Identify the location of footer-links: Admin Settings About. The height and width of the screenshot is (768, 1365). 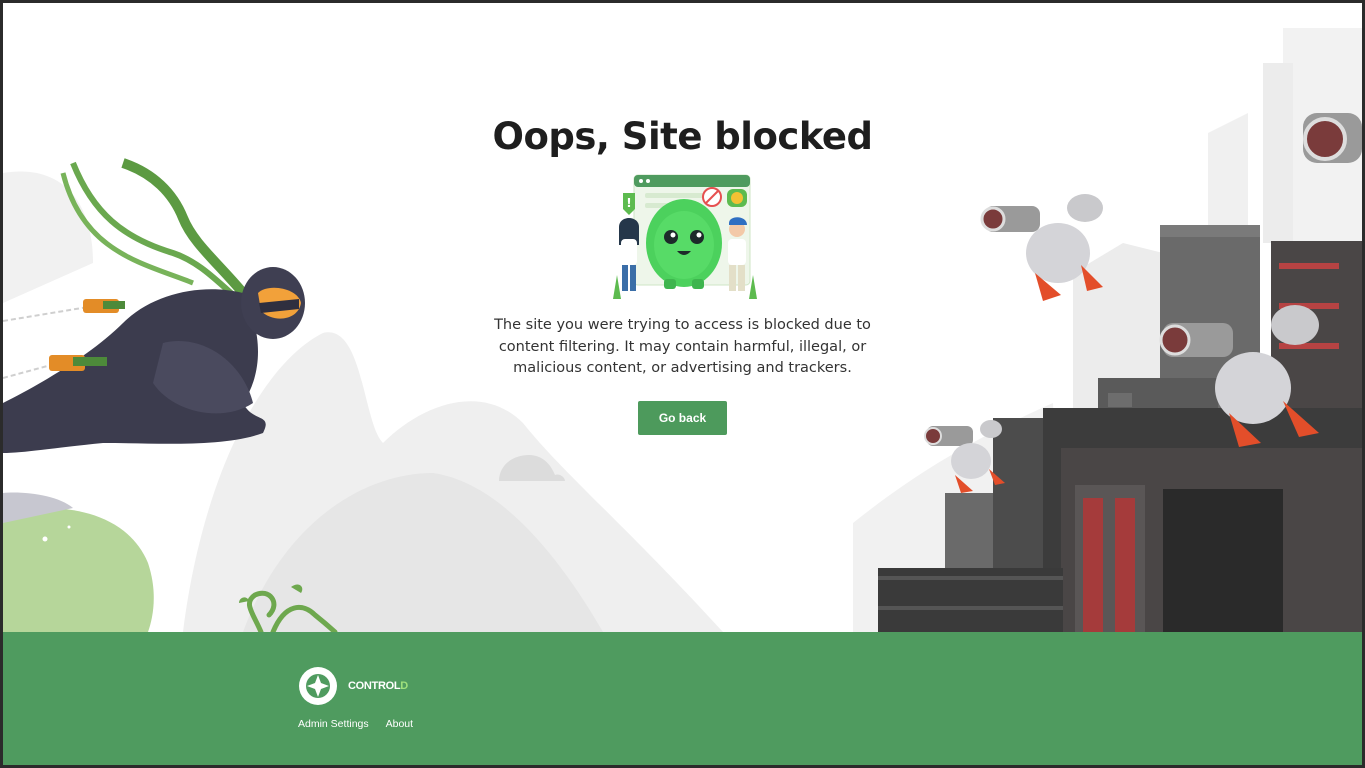
(355, 724).